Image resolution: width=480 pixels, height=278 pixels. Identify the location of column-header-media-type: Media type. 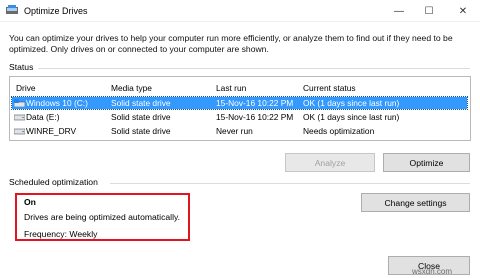
(131, 88).